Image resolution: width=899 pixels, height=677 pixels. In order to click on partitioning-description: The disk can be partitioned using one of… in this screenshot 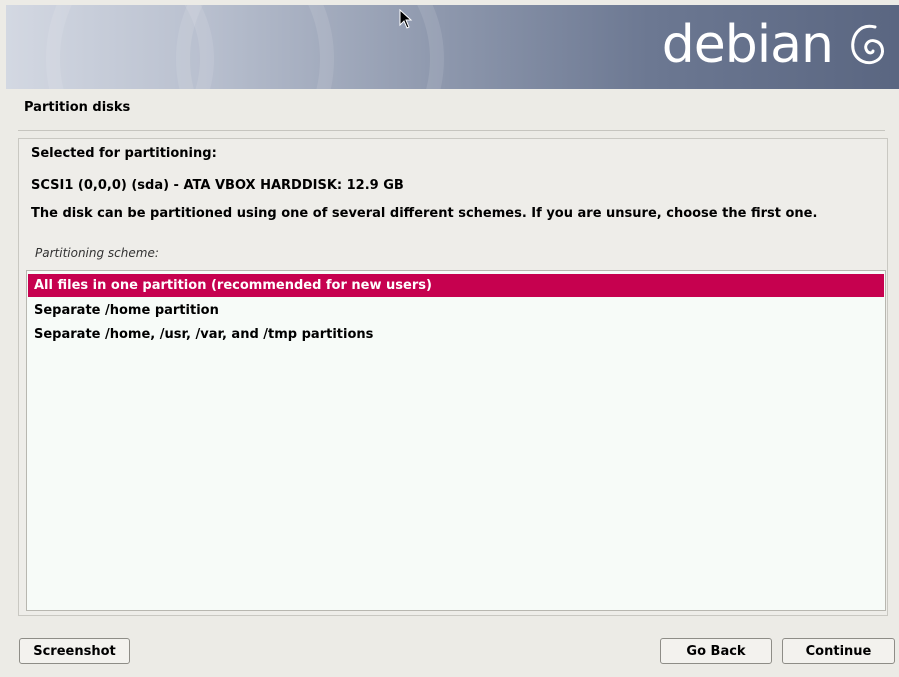, I will do `click(424, 213)`.